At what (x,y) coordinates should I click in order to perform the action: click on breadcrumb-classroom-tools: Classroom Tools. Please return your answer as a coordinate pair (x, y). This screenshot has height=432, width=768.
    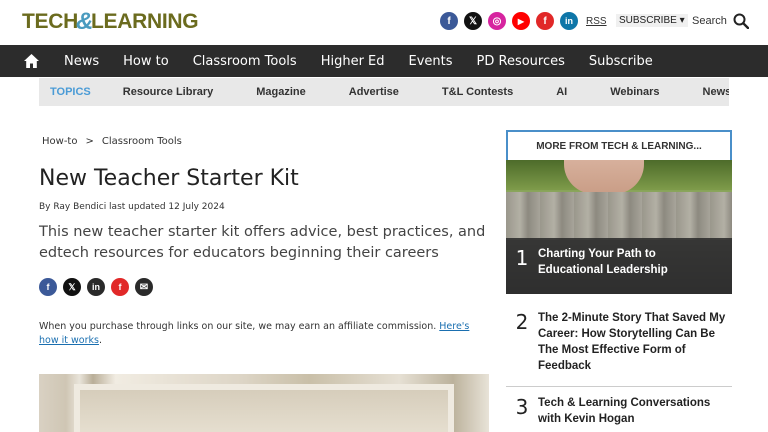
    Looking at the image, I should click on (142, 141).